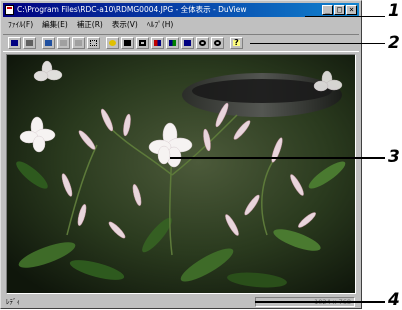 The height and width of the screenshot is (310, 402). What do you see at coordinates (14, 43) in the screenshot?
I see `save-icon` at bounding box center [14, 43].